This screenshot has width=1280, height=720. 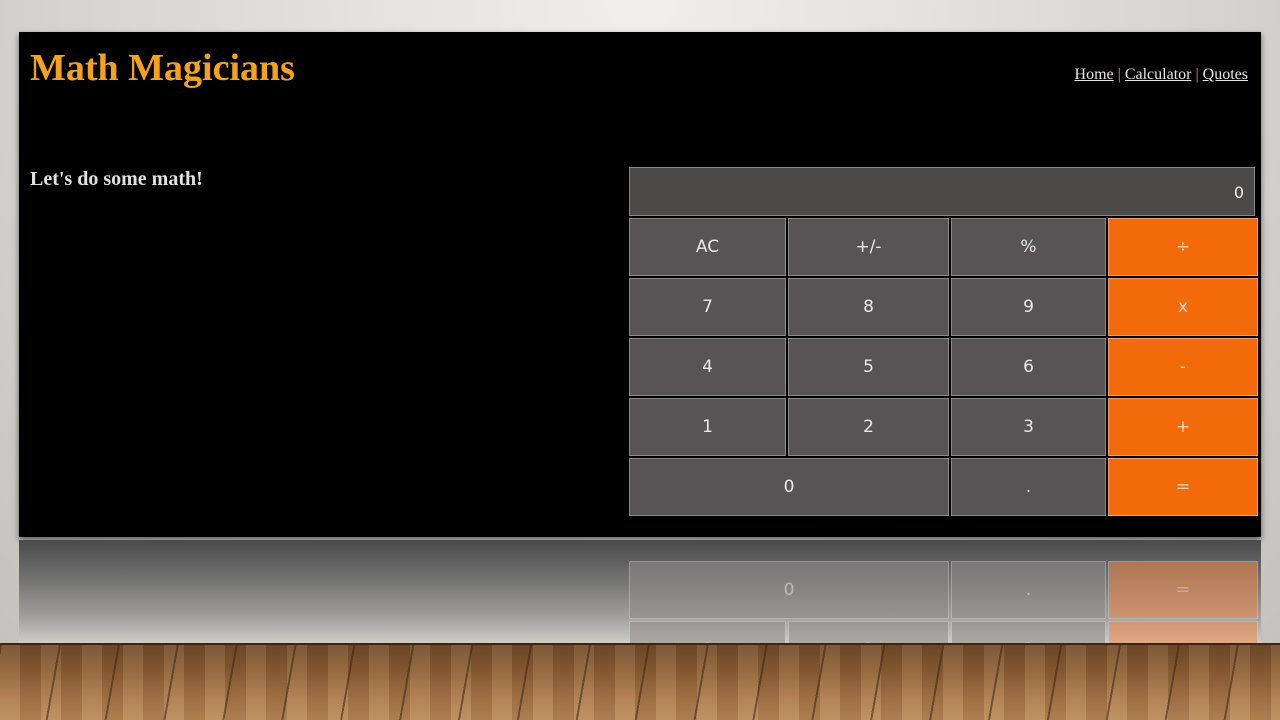 I want to click on screen-reflection: 0 . = 1 2 3 +, so click(x=640, y=591).